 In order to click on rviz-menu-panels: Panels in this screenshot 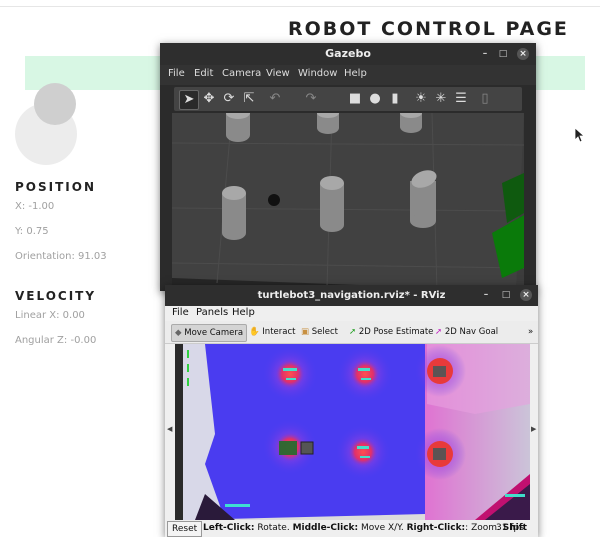, I will do `click(212, 312)`.